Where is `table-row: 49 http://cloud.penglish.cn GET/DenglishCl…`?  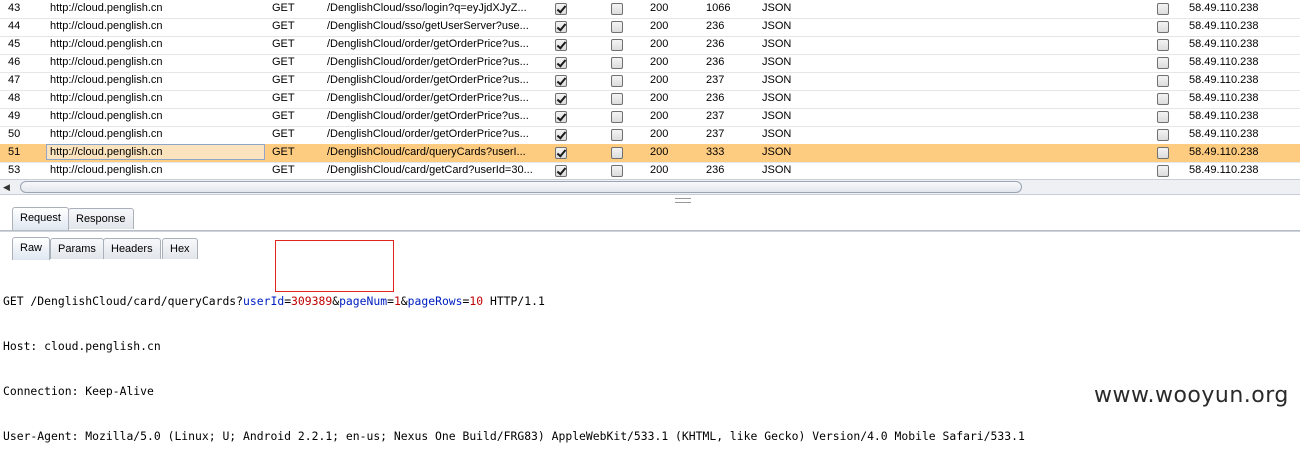
table-row: 49 http://cloud.penglish.cn GET/DenglishCl… is located at coordinates (650, 117).